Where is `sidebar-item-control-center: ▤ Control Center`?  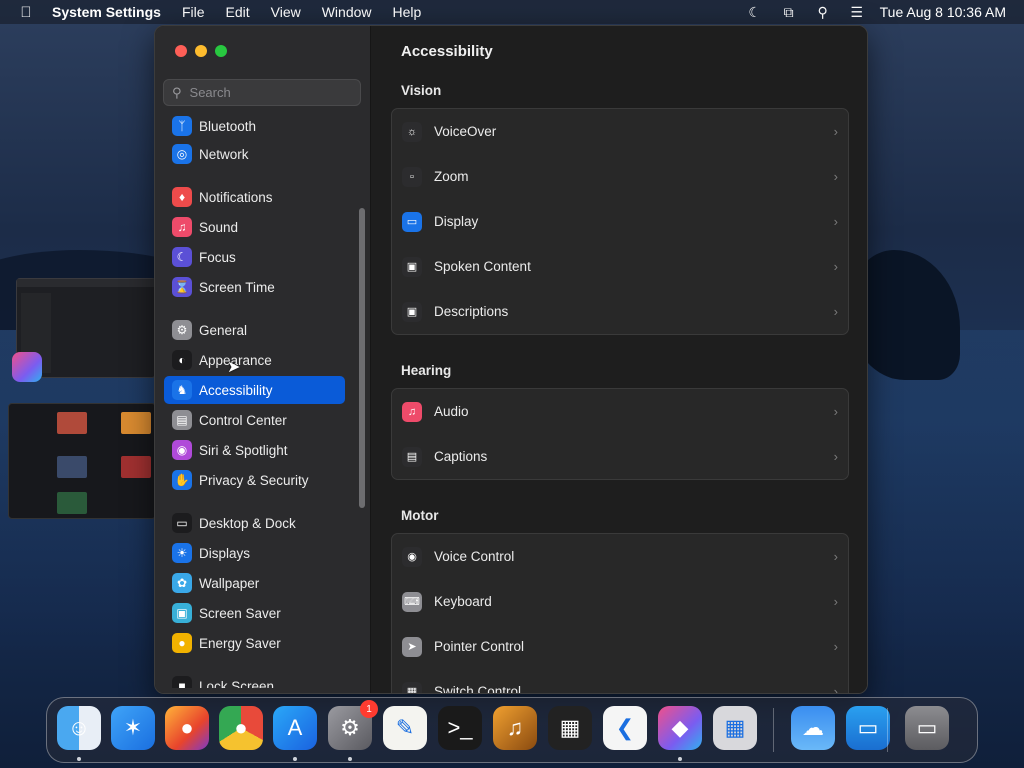
sidebar-item-control-center: ▤ Control Center is located at coordinates (254, 420).